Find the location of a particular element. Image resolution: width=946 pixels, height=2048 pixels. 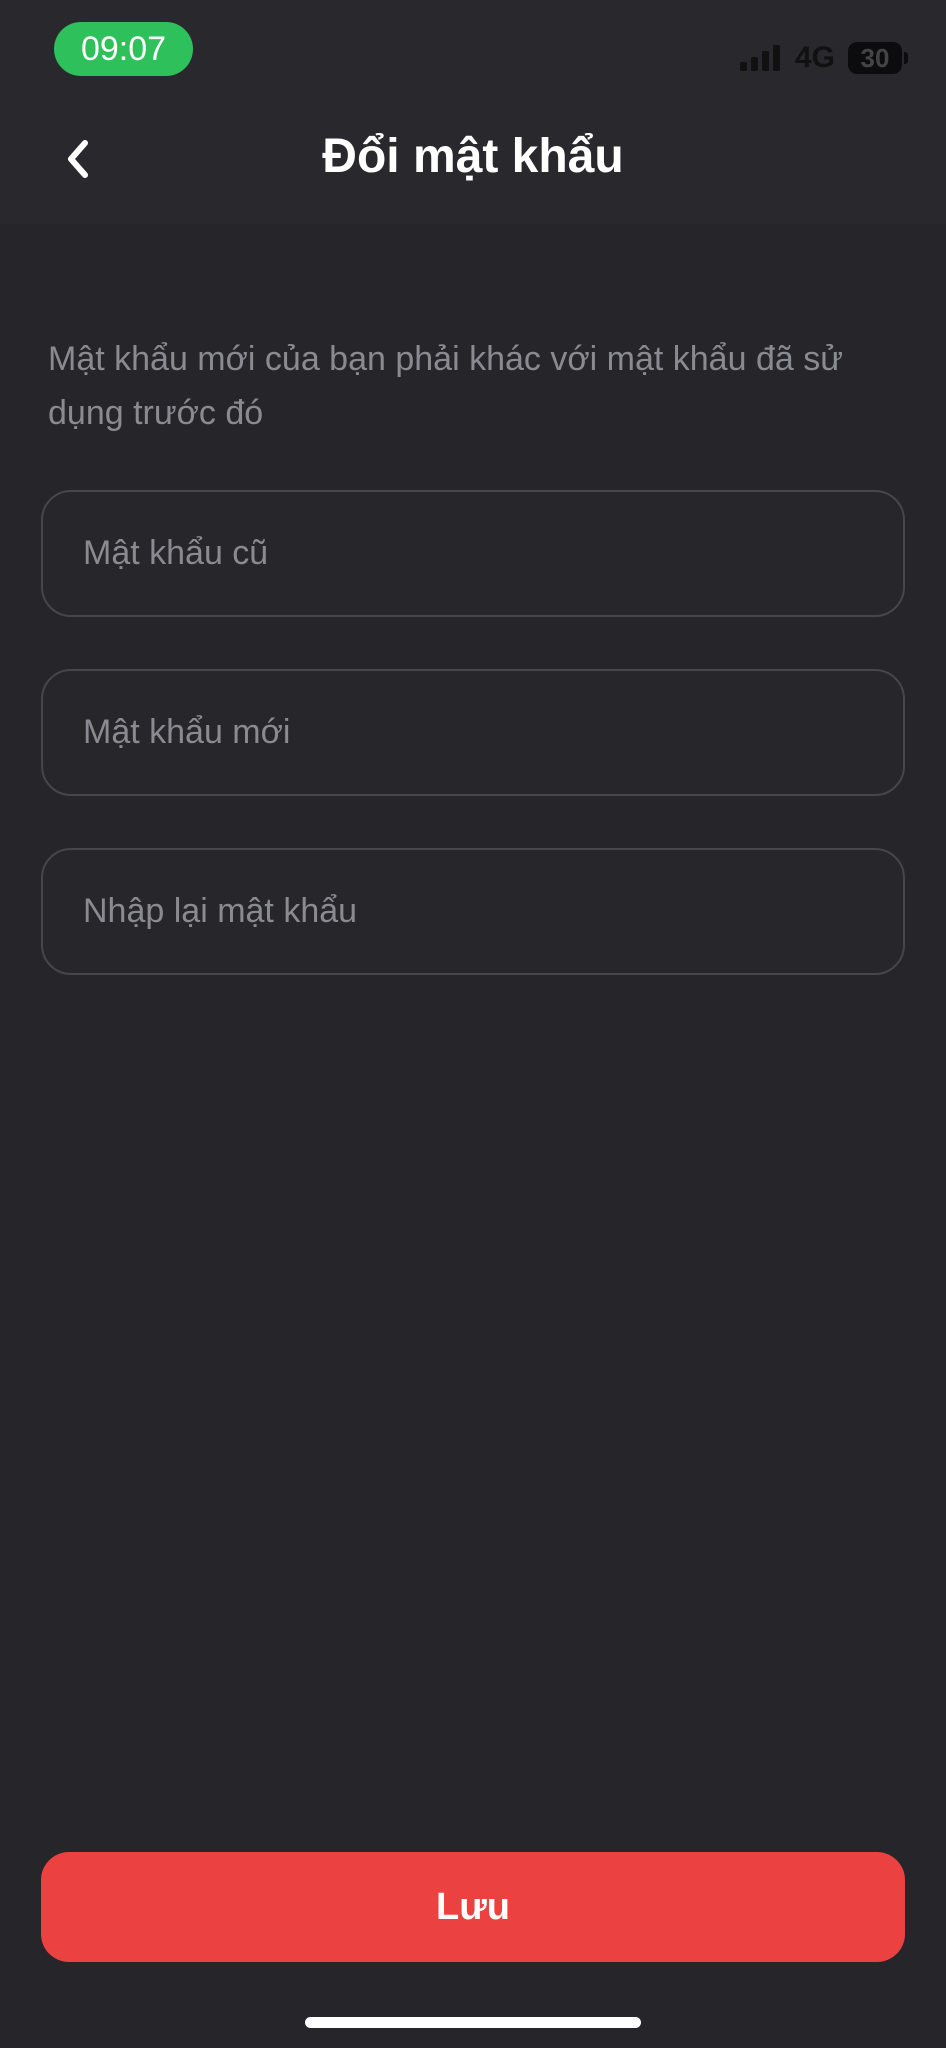

chevron-left-icon is located at coordinates (78, 159).